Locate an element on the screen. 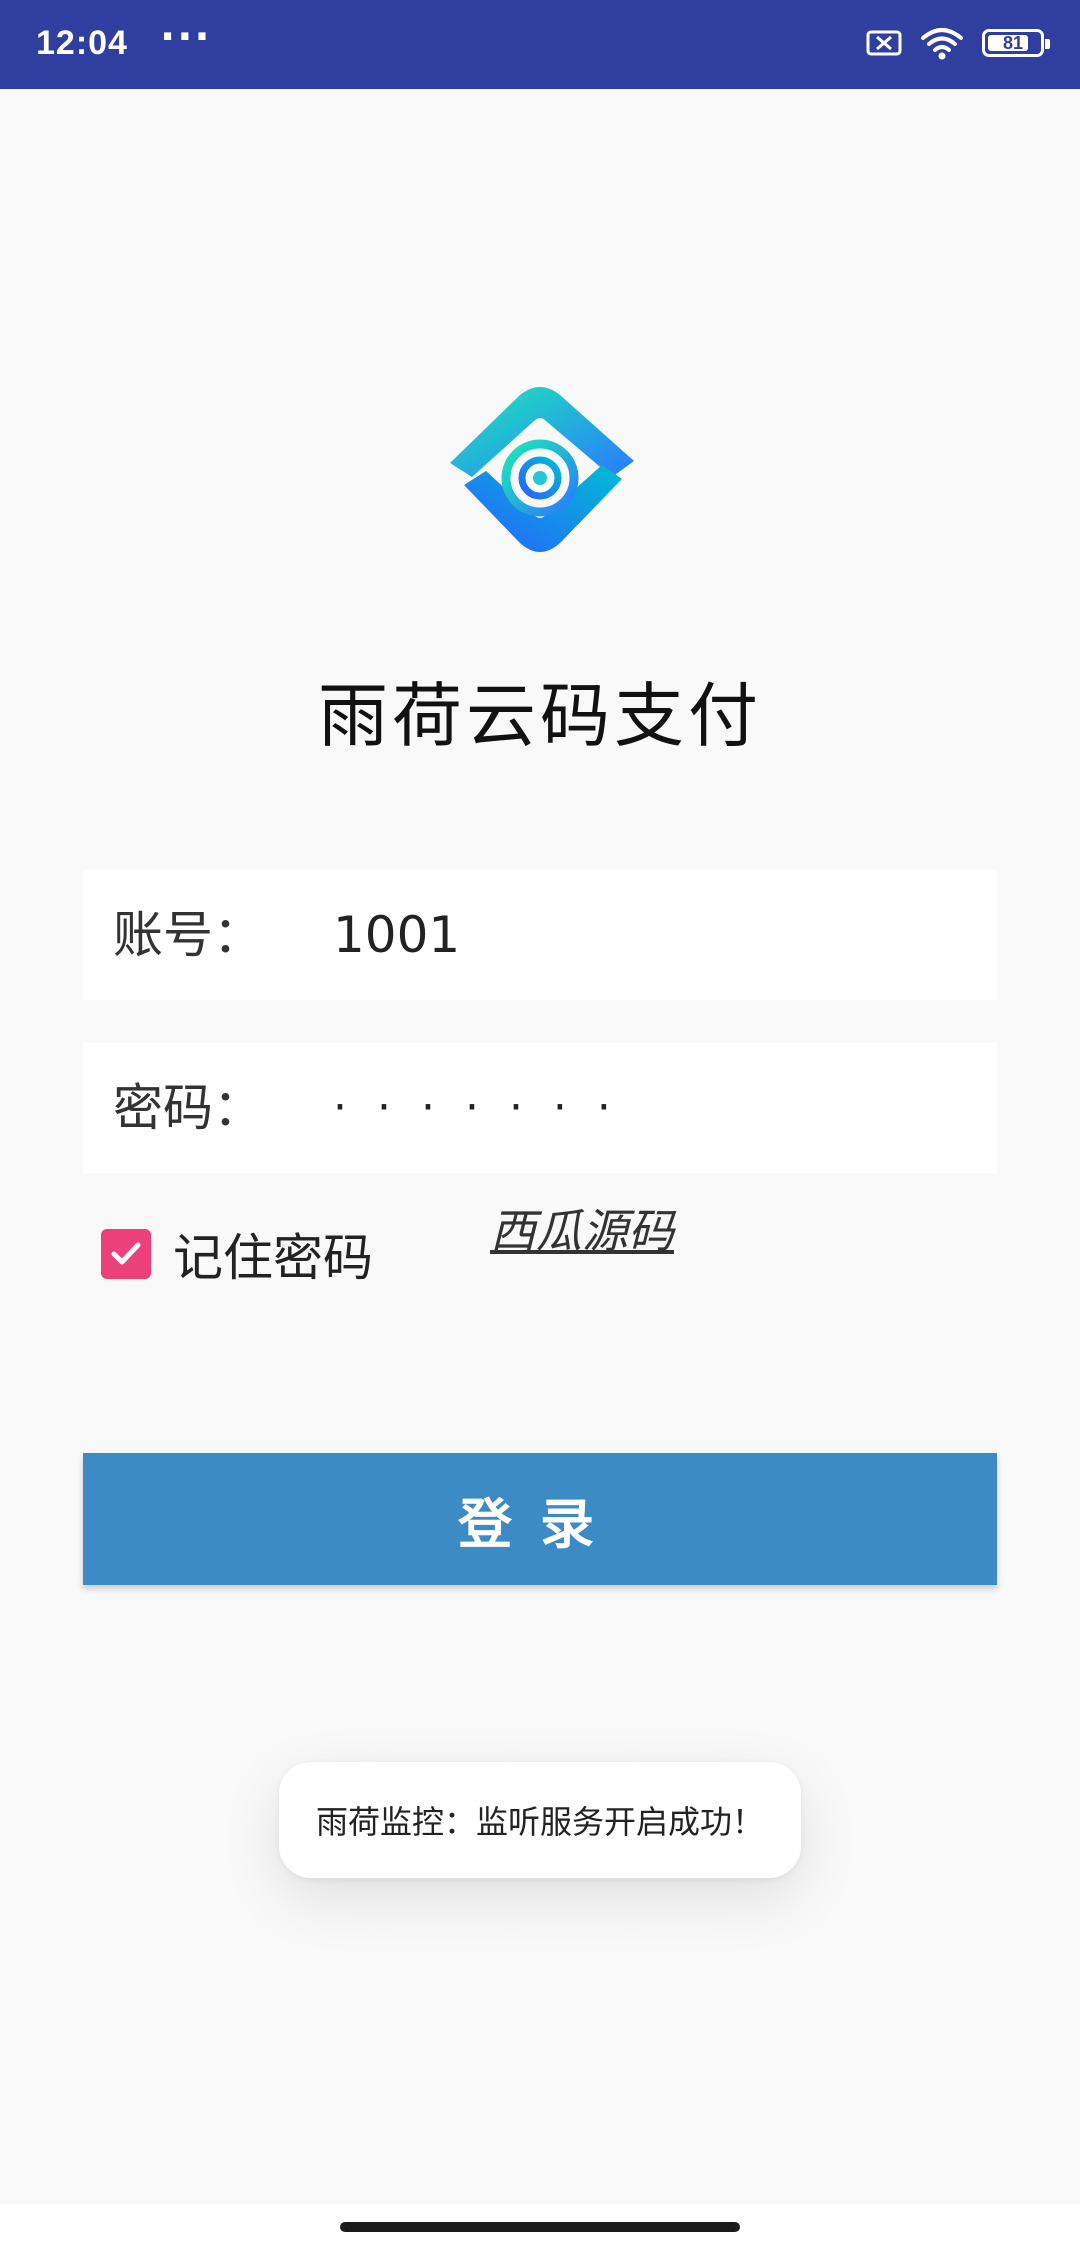 The image size is (1080, 2248). status-icons: 81 is located at coordinates (958, 43).